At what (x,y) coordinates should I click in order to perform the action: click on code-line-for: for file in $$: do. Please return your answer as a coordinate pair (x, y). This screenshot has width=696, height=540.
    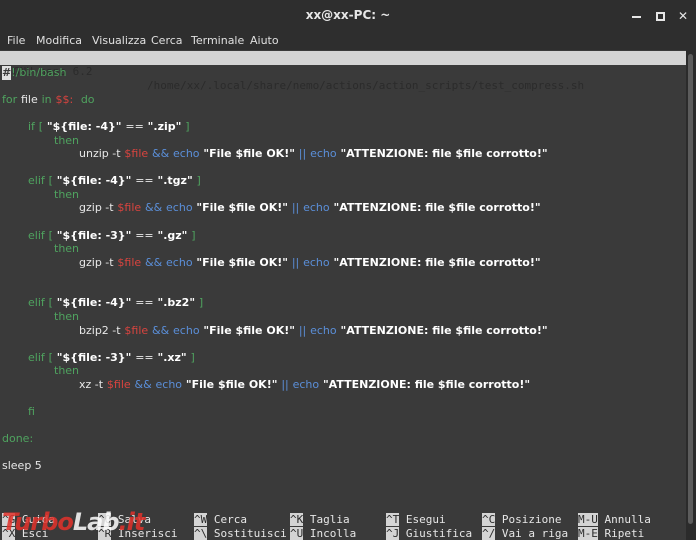
    Looking at the image, I should click on (48, 100).